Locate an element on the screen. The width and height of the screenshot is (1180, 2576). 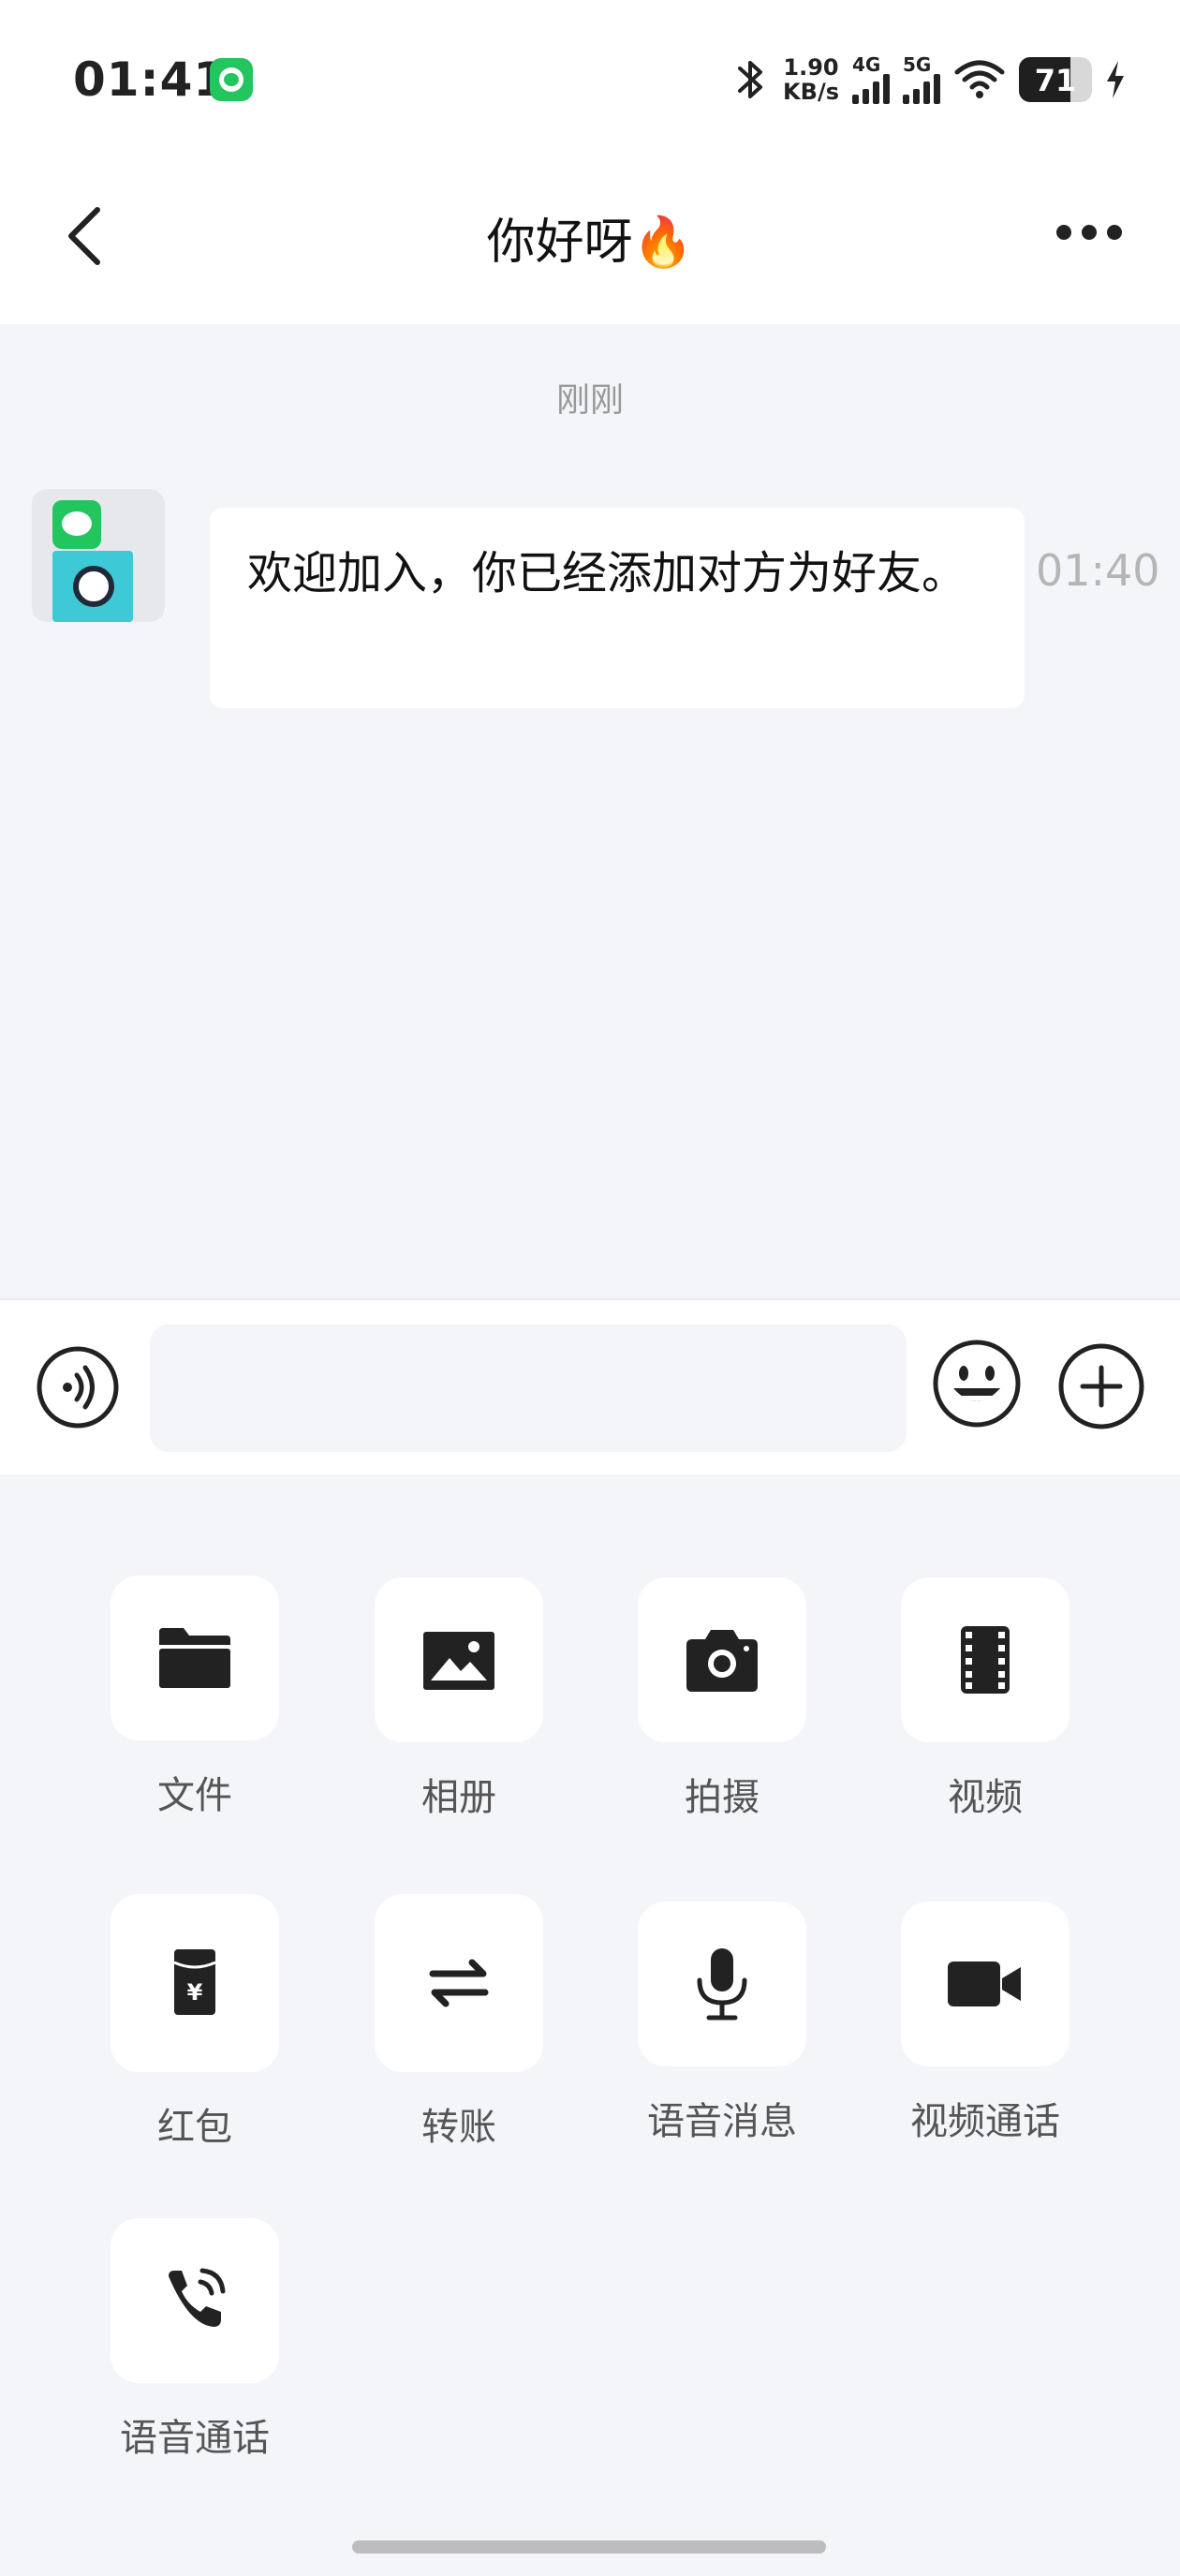
status-icons: 1.90 KB/s 4G 5G 71 is located at coordinates (929, 80).